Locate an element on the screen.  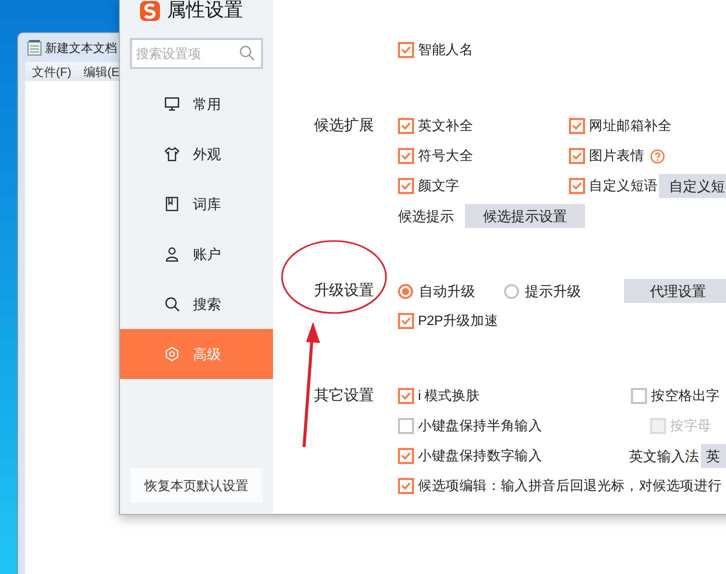
settings-icon is located at coordinates (172, 354).